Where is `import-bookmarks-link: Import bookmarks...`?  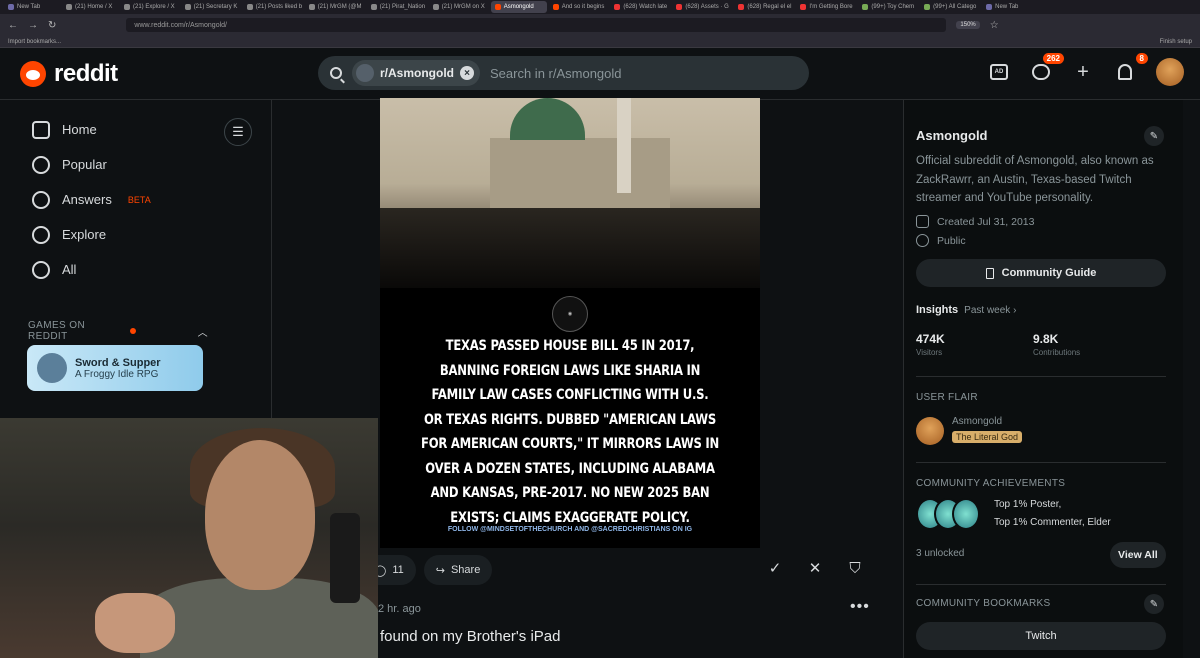
import-bookmarks-link: Import bookmarks... is located at coordinates (34, 42).